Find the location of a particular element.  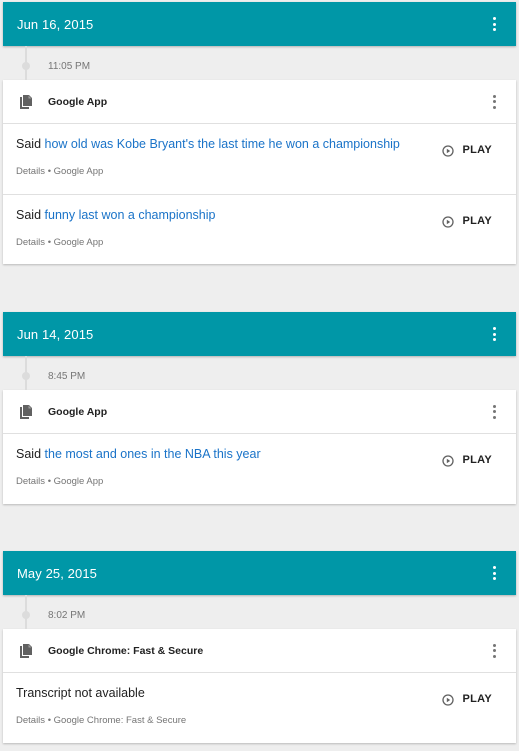

day-date: Jun 16, 2015 is located at coordinates (55, 24).